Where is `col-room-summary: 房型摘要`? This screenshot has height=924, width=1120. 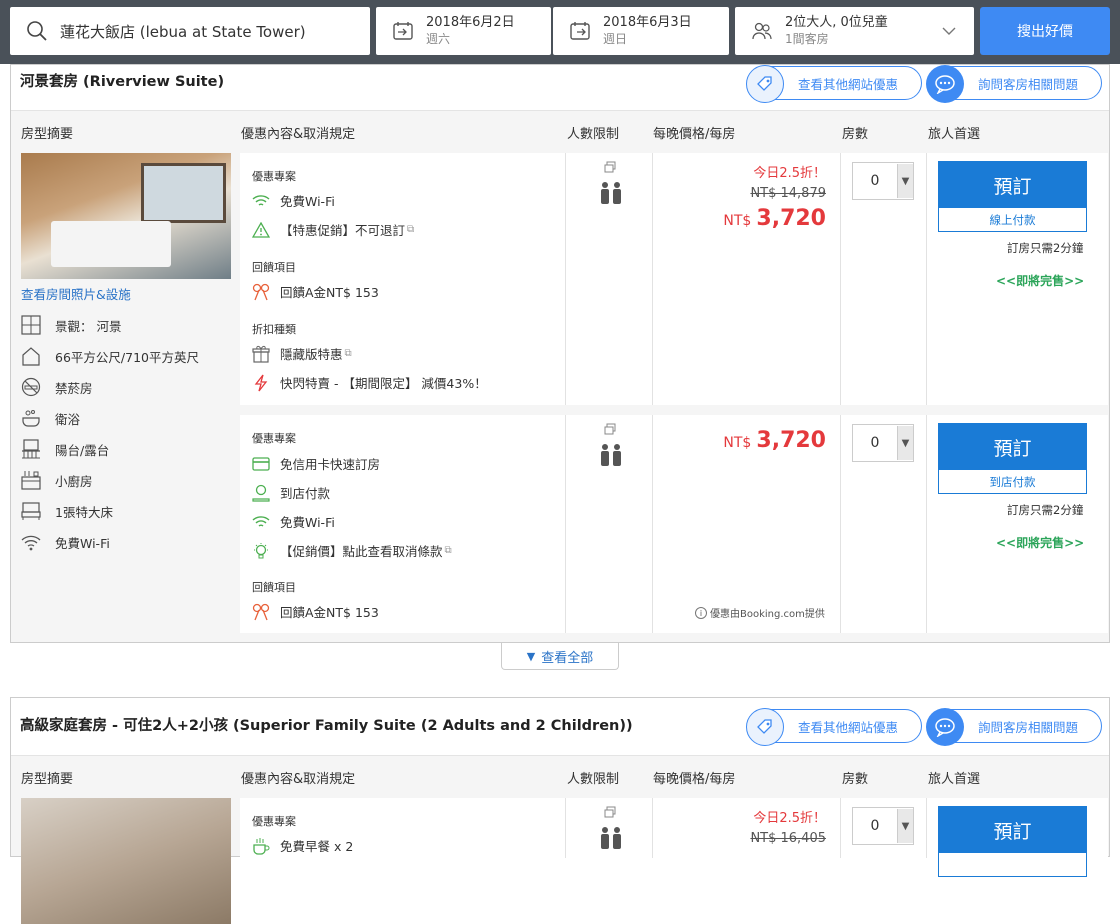 col-room-summary: 房型摘要 is located at coordinates (47, 779).